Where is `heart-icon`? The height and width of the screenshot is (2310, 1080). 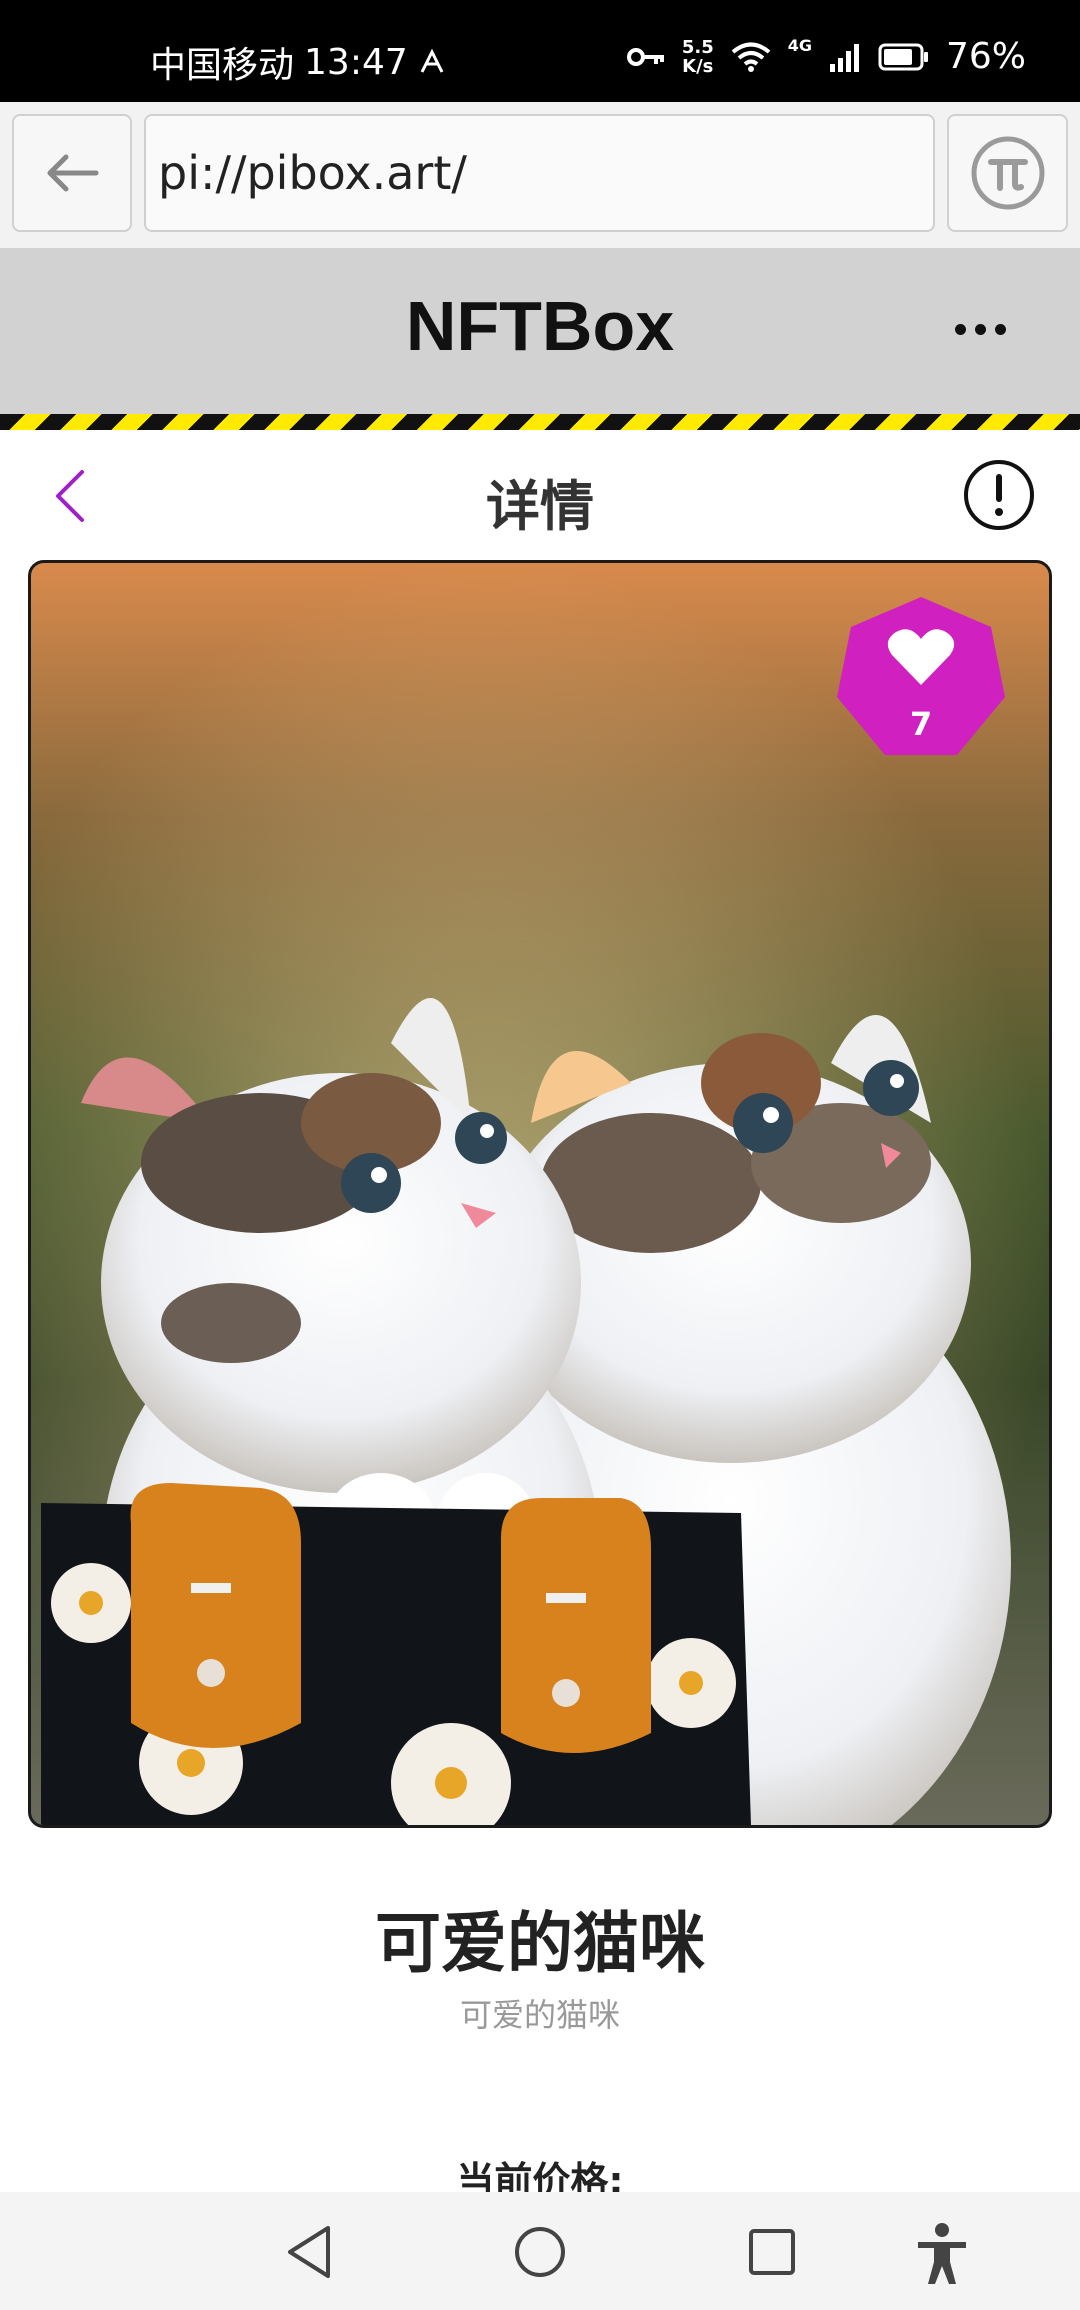
heart-icon is located at coordinates (921, 657).